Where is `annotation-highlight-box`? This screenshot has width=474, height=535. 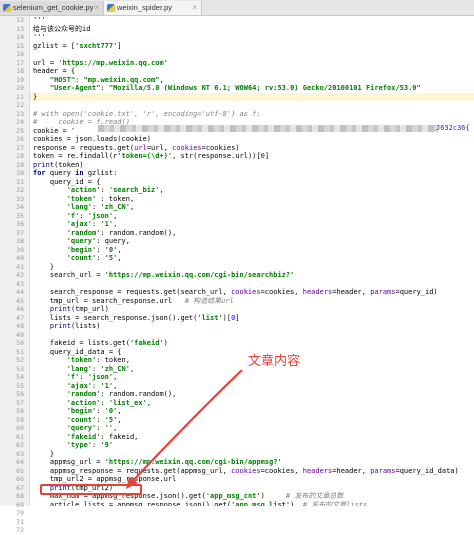
annotation-highlight-box is located at coordinates (91, 489).